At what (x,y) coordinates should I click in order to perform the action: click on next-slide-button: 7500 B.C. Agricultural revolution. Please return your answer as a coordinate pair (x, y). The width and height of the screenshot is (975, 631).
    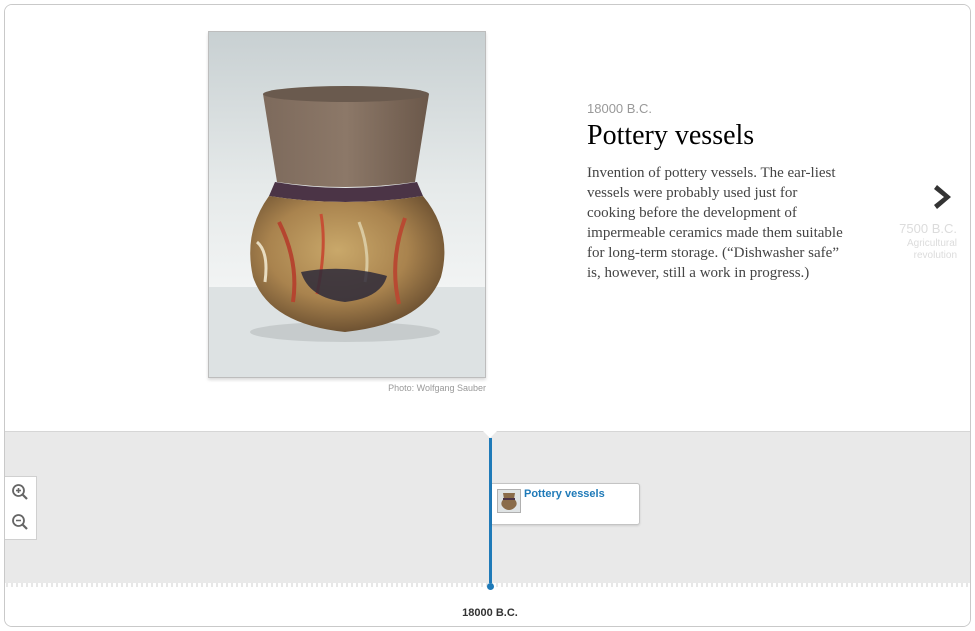
    Looking at the image, I should click on (921, 222).